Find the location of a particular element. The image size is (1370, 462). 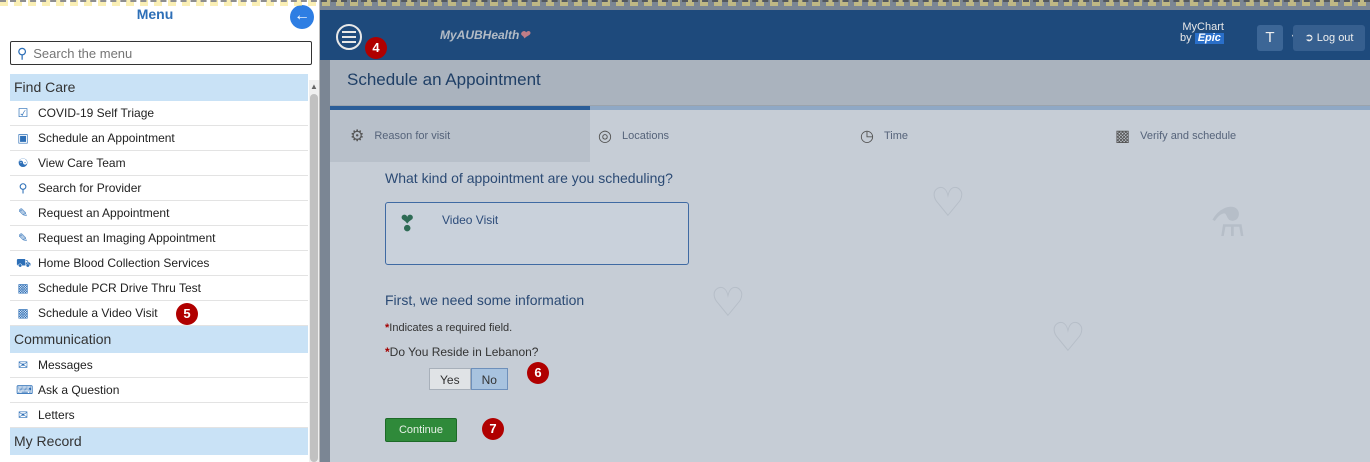

collapse-menu-icon: ← is located at coordinates (302, 17).